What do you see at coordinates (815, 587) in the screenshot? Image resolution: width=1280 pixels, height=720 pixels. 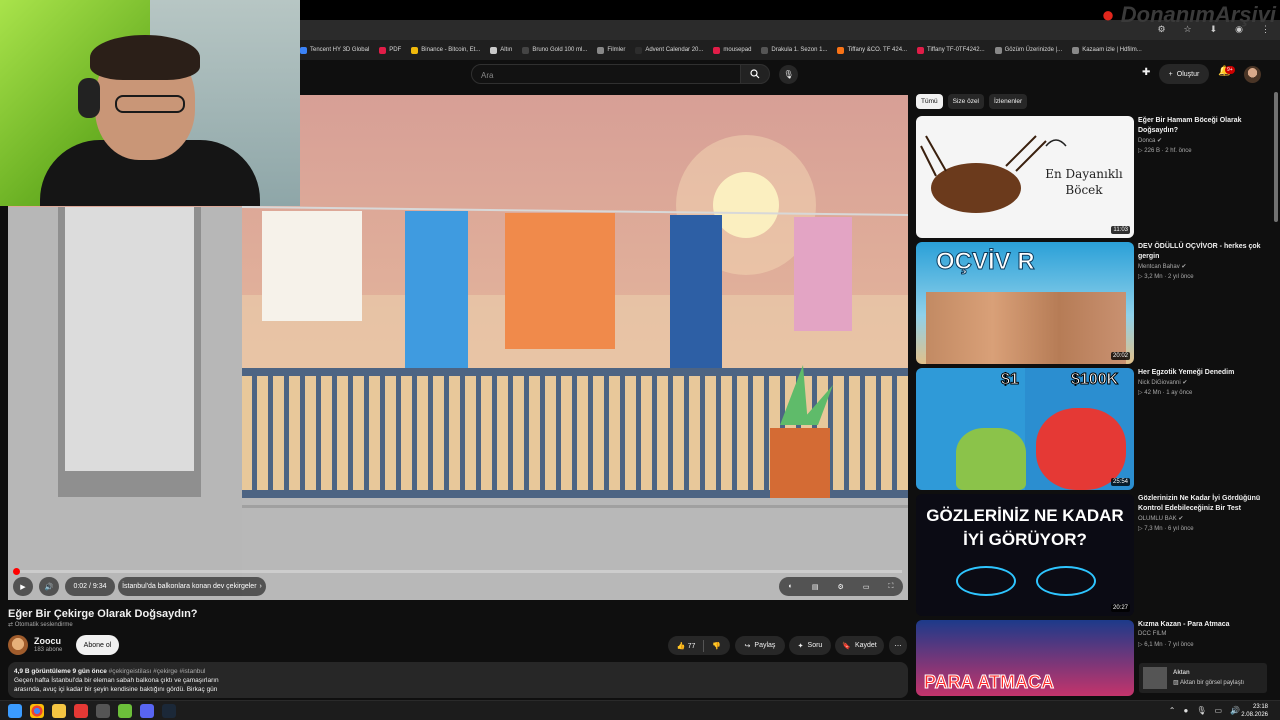 I see `subtitles-icon: ▤` at bounding box center [815, 587].